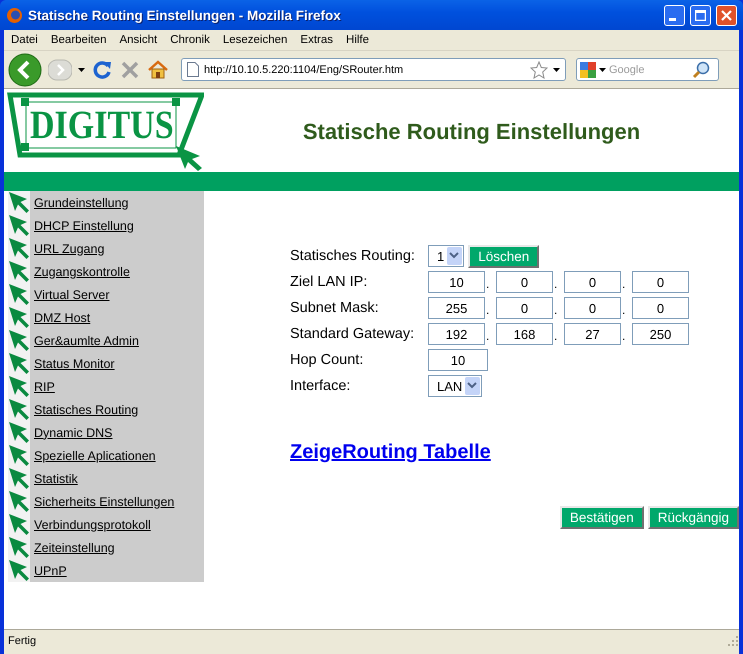  What do you see at coordinates (60, 317) in the screenshot?
I see `sidebar-link: DMZ Host` at bounding box center [60, 317].